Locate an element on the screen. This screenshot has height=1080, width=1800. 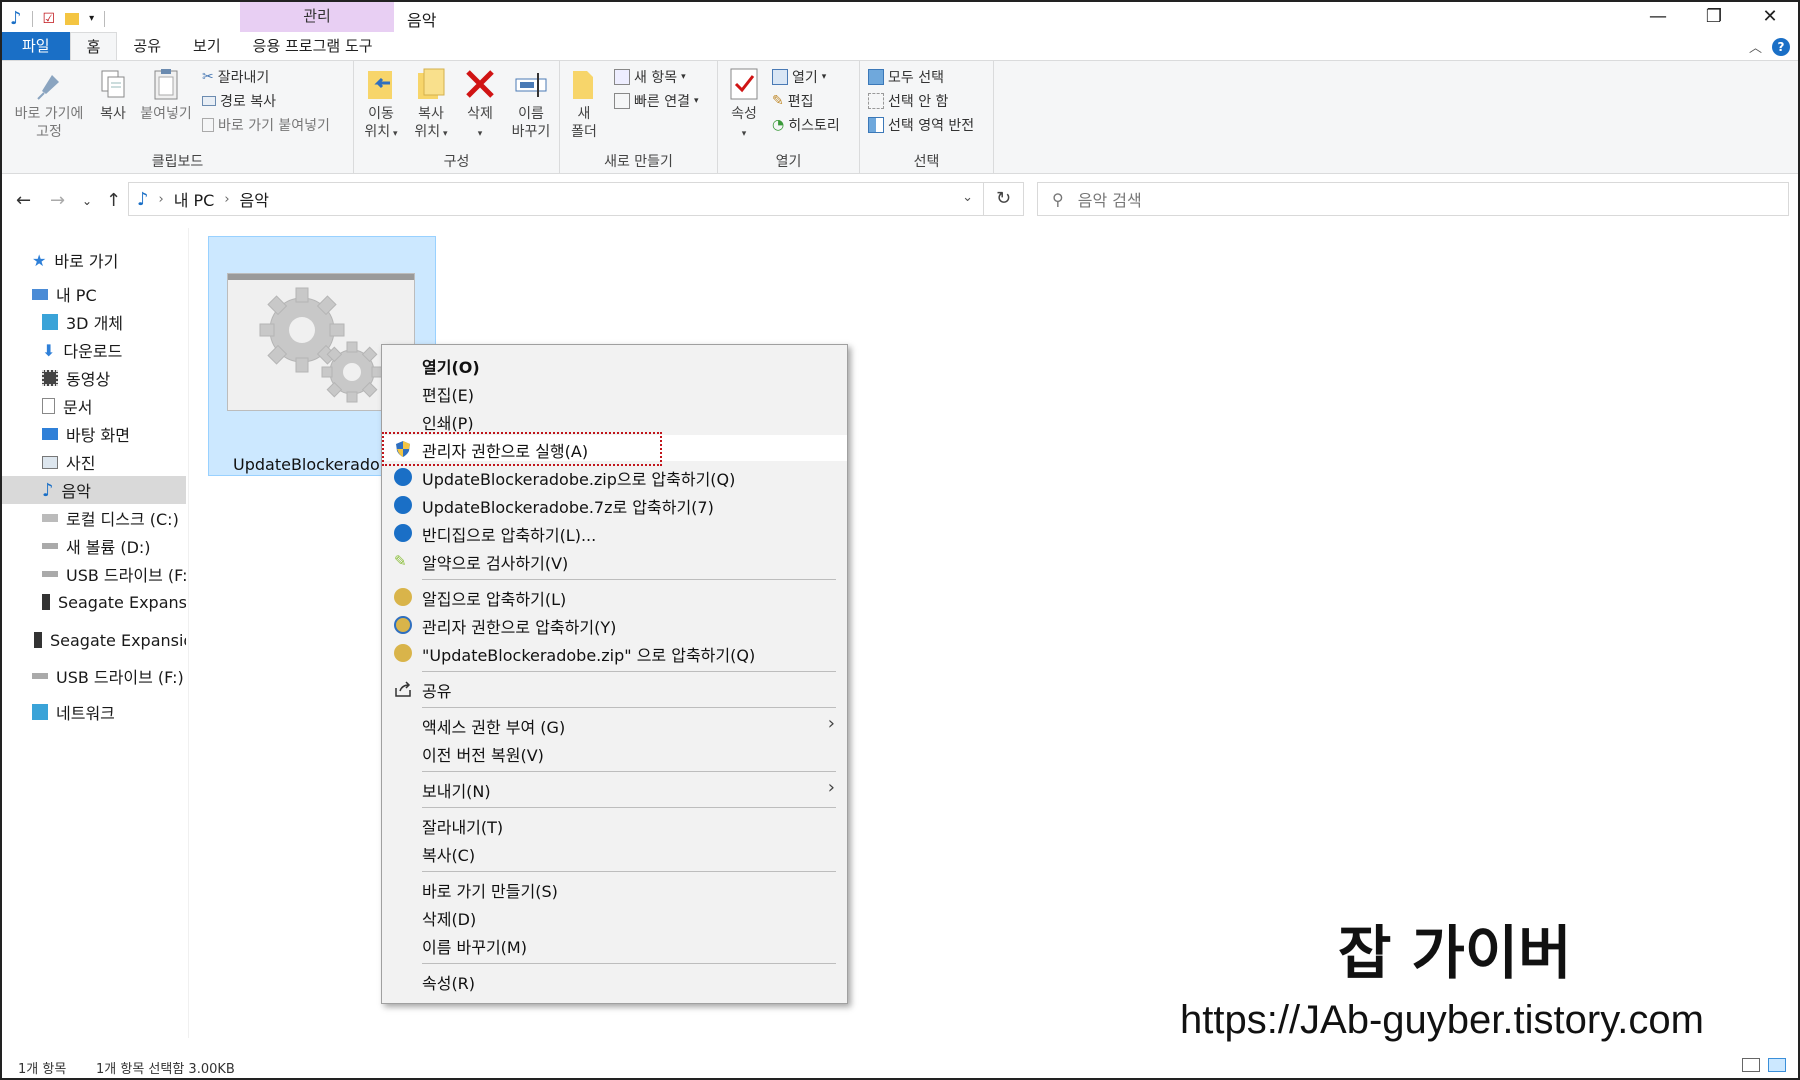
nav-this-pc: 내 PC is located at coordinates (94, 294).